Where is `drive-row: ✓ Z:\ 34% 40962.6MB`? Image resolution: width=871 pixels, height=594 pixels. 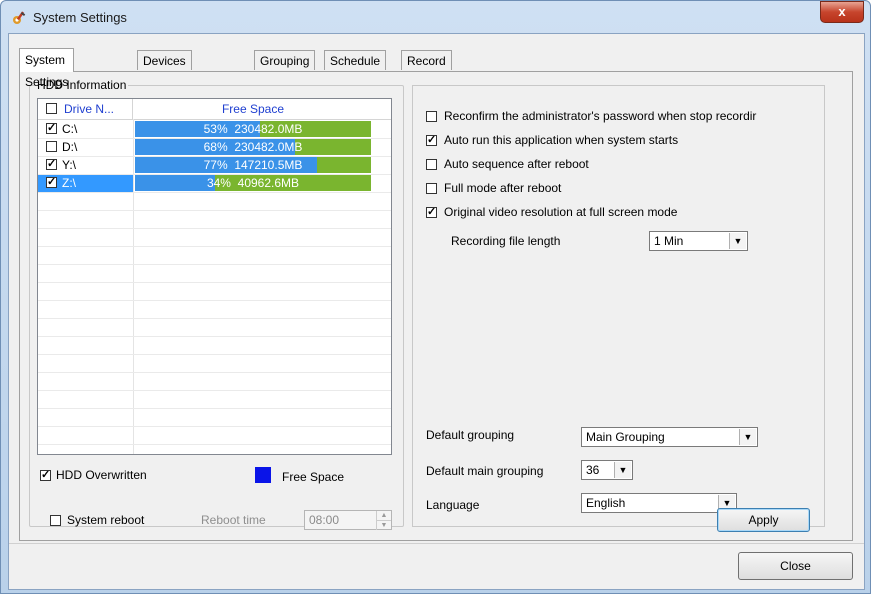
drive-row: ✓ Z:\ 34% 40962.6MB is located at coordinates (214, 183).